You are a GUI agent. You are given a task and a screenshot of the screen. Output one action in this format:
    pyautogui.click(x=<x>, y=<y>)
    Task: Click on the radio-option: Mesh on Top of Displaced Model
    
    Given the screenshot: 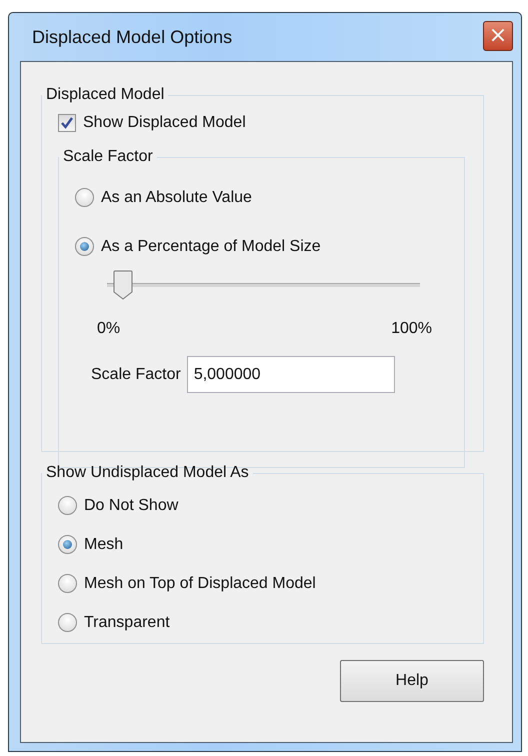 What is the action you would take?
    pyautogui.click(x=270, y=583)
    